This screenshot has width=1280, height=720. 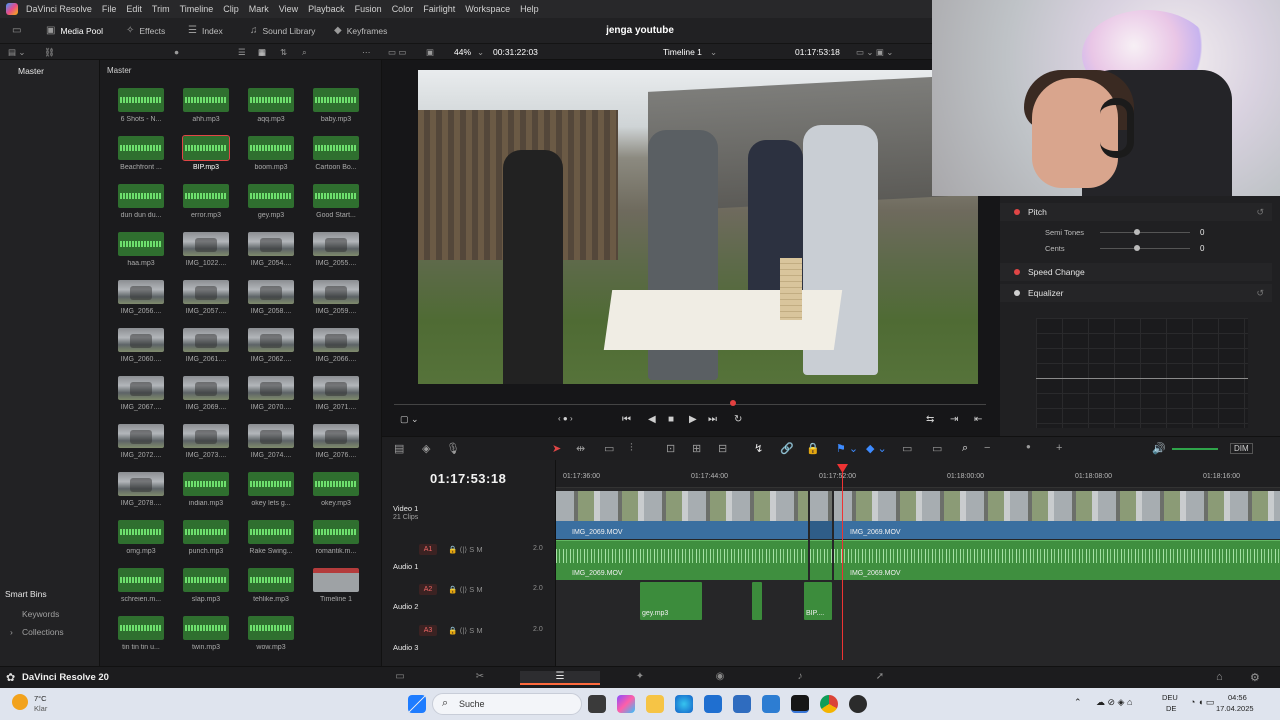 What do you see at coordinates (1202, 248) in the screenshot?
I see `cents-value: 0` at bounding box center [1202, 248].